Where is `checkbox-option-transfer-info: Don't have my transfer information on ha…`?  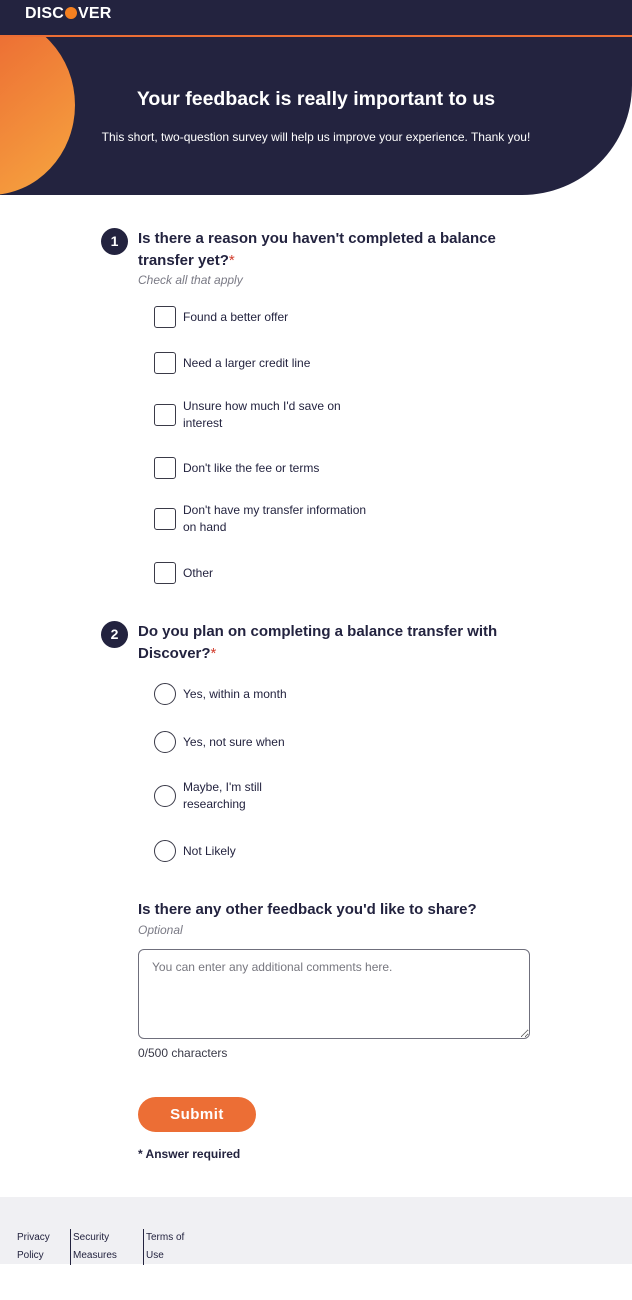 checkbox-option-transfer-info: Don't have my transfer information on ha… is located at coordinates (279, 518).